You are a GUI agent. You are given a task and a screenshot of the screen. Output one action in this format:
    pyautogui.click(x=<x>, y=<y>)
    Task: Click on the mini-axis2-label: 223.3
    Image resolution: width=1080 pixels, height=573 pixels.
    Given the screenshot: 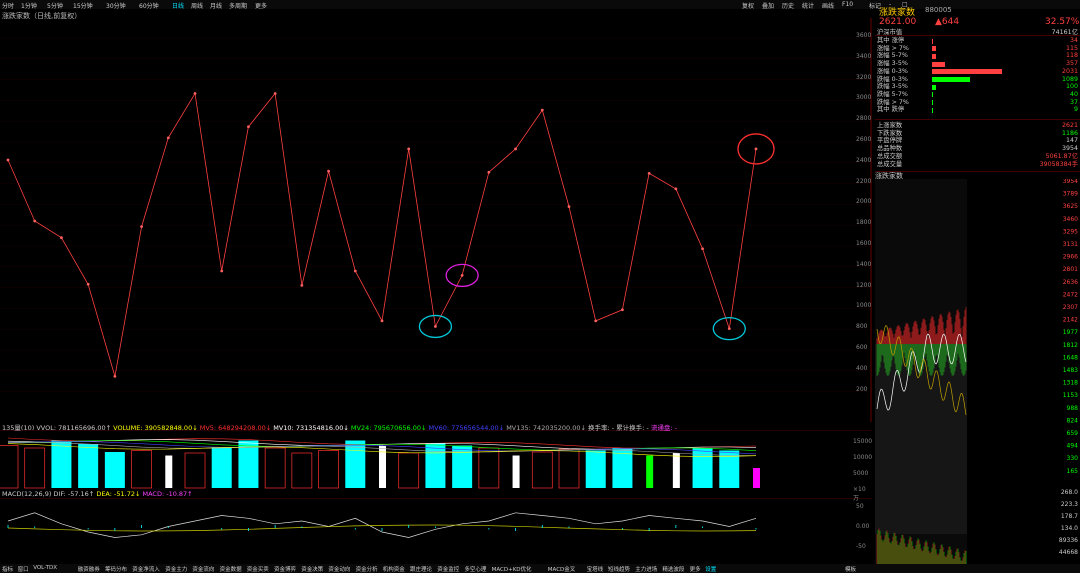 What is the action you would take?
    pyautogui.click(x=1069, y=504)
    